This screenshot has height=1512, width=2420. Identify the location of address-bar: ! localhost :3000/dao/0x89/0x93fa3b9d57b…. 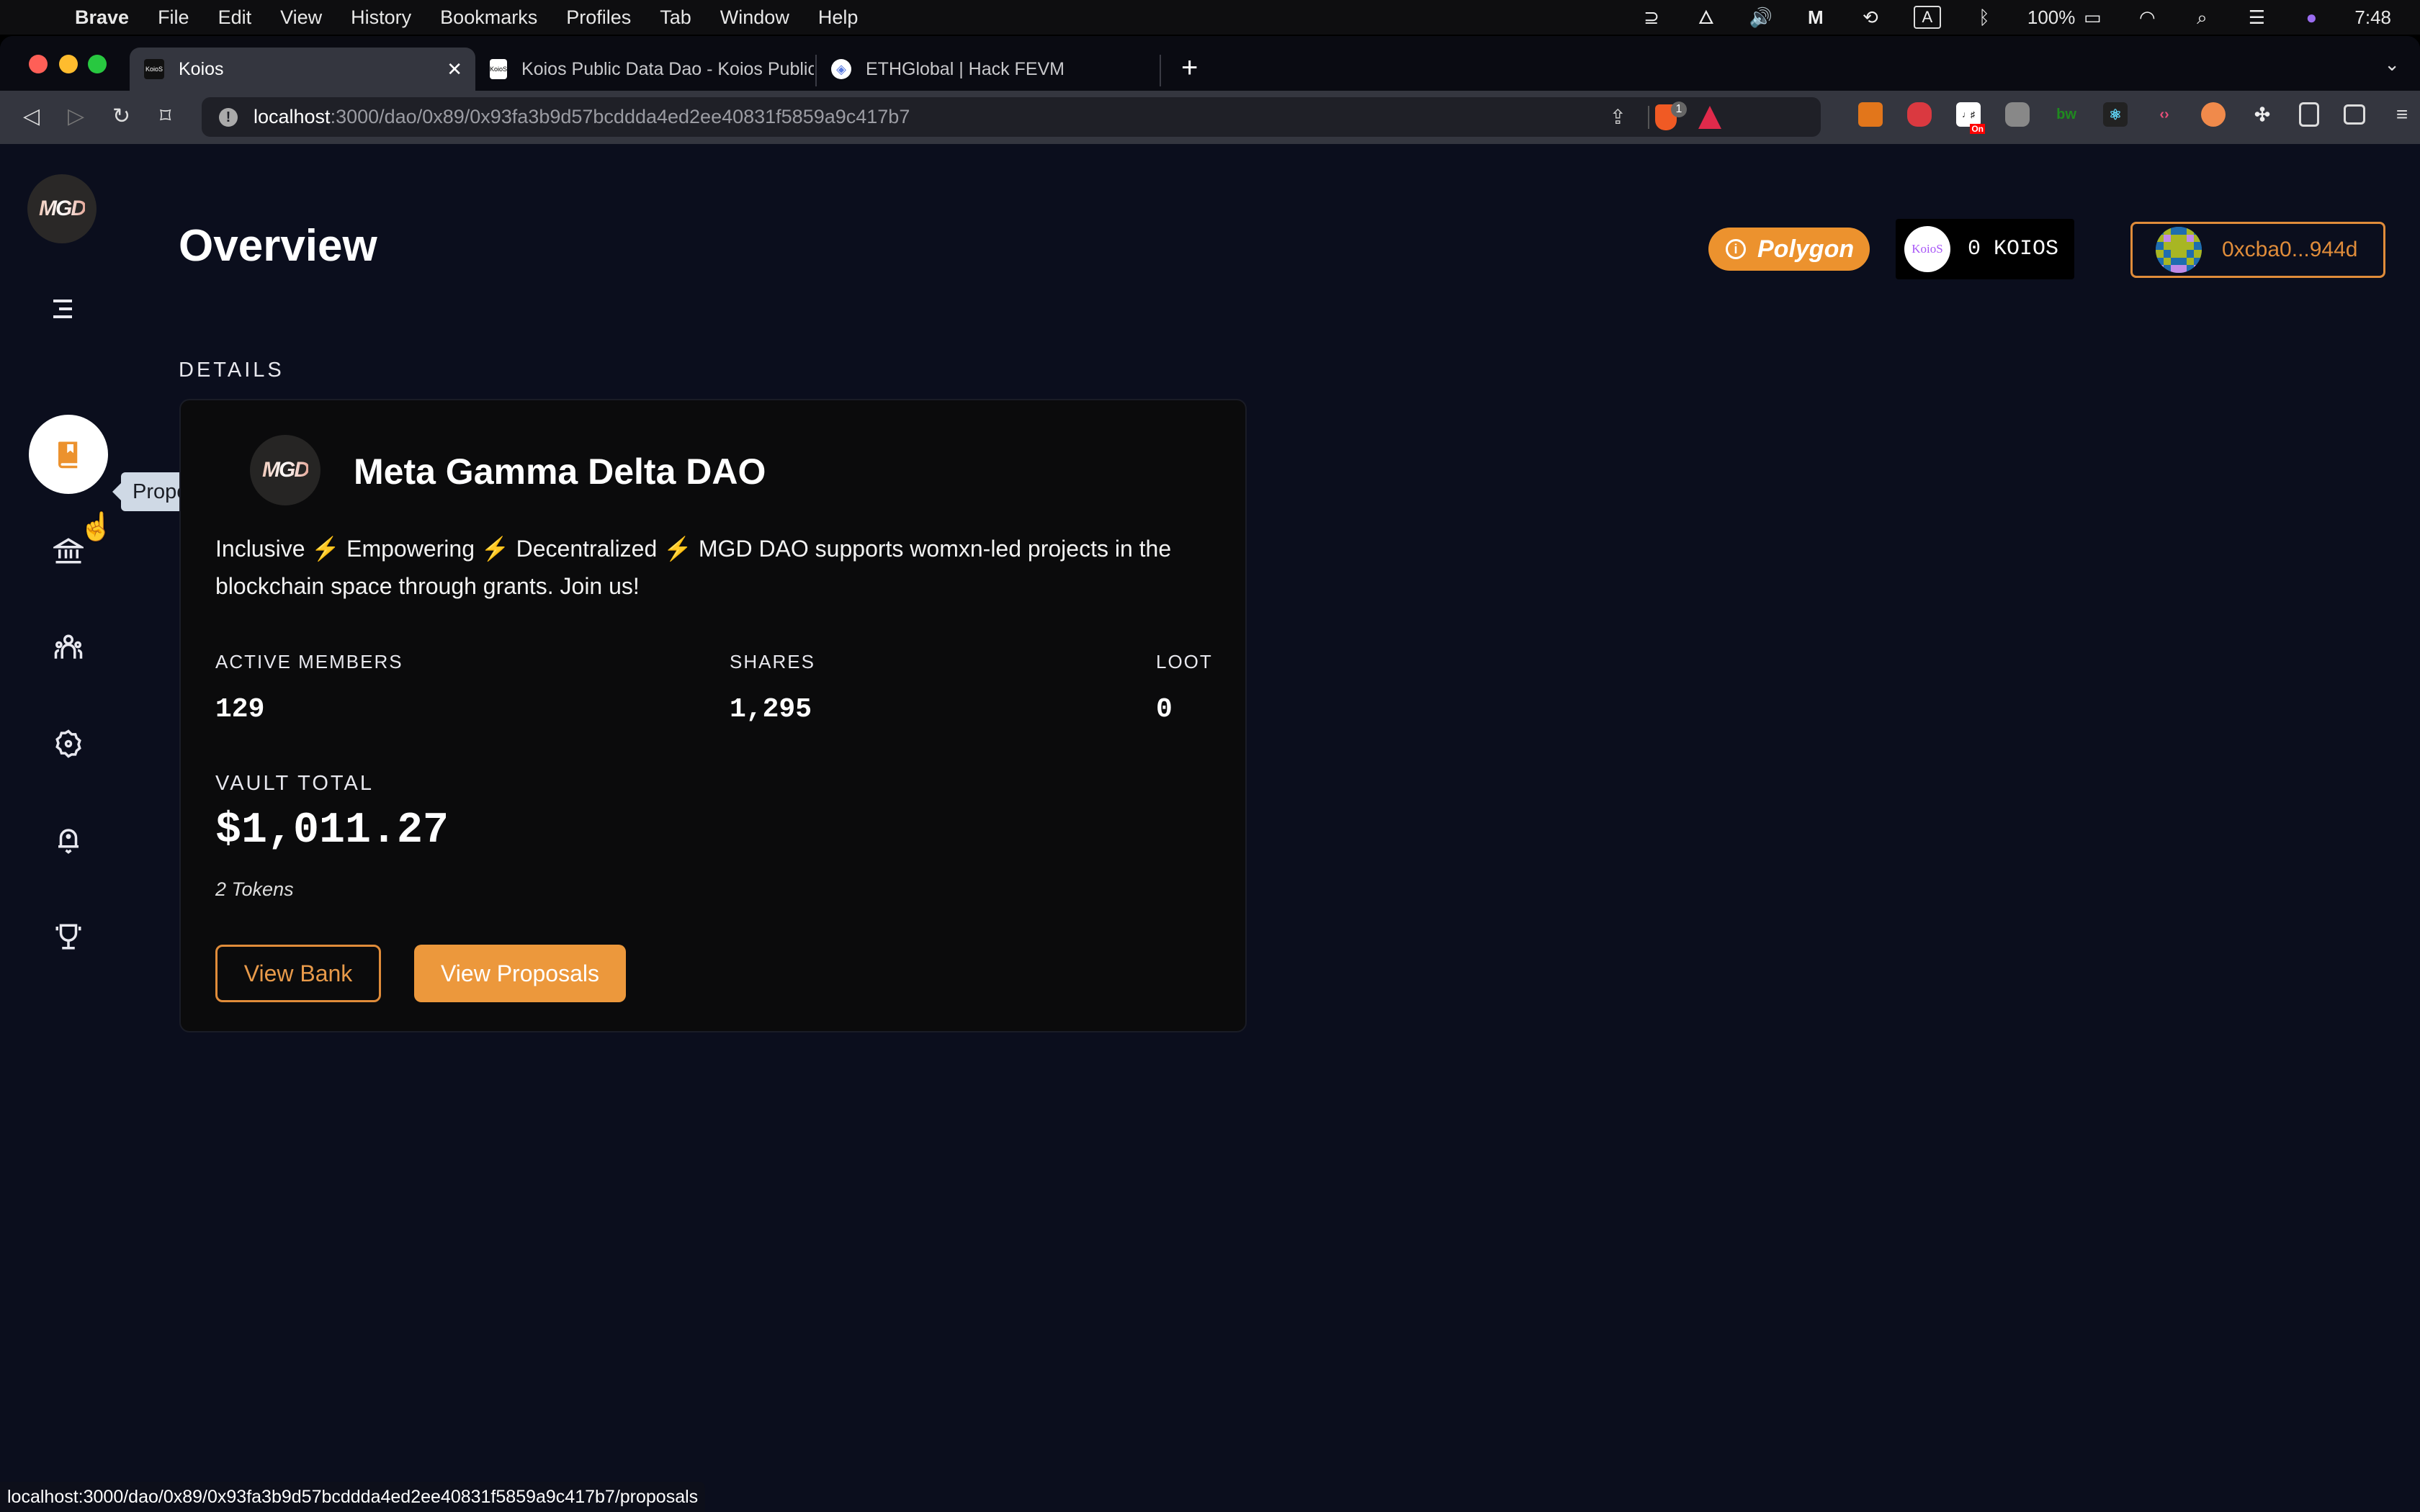
(1011, 117).